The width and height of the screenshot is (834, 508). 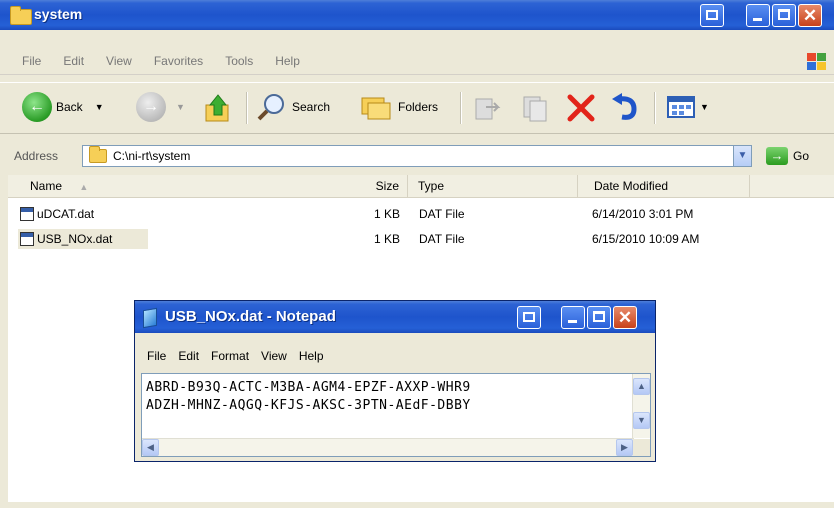 I want to click on windows-logo-icon, so click(x=816, y=61).